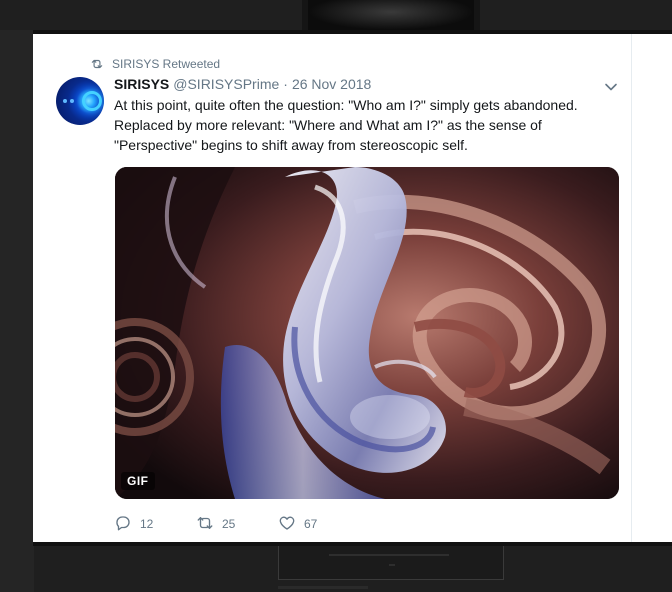  What do you see at coordinates (141, 84) in the screenshot?
I see `display-name: SIRISYS` at bounding box center [141, 84].